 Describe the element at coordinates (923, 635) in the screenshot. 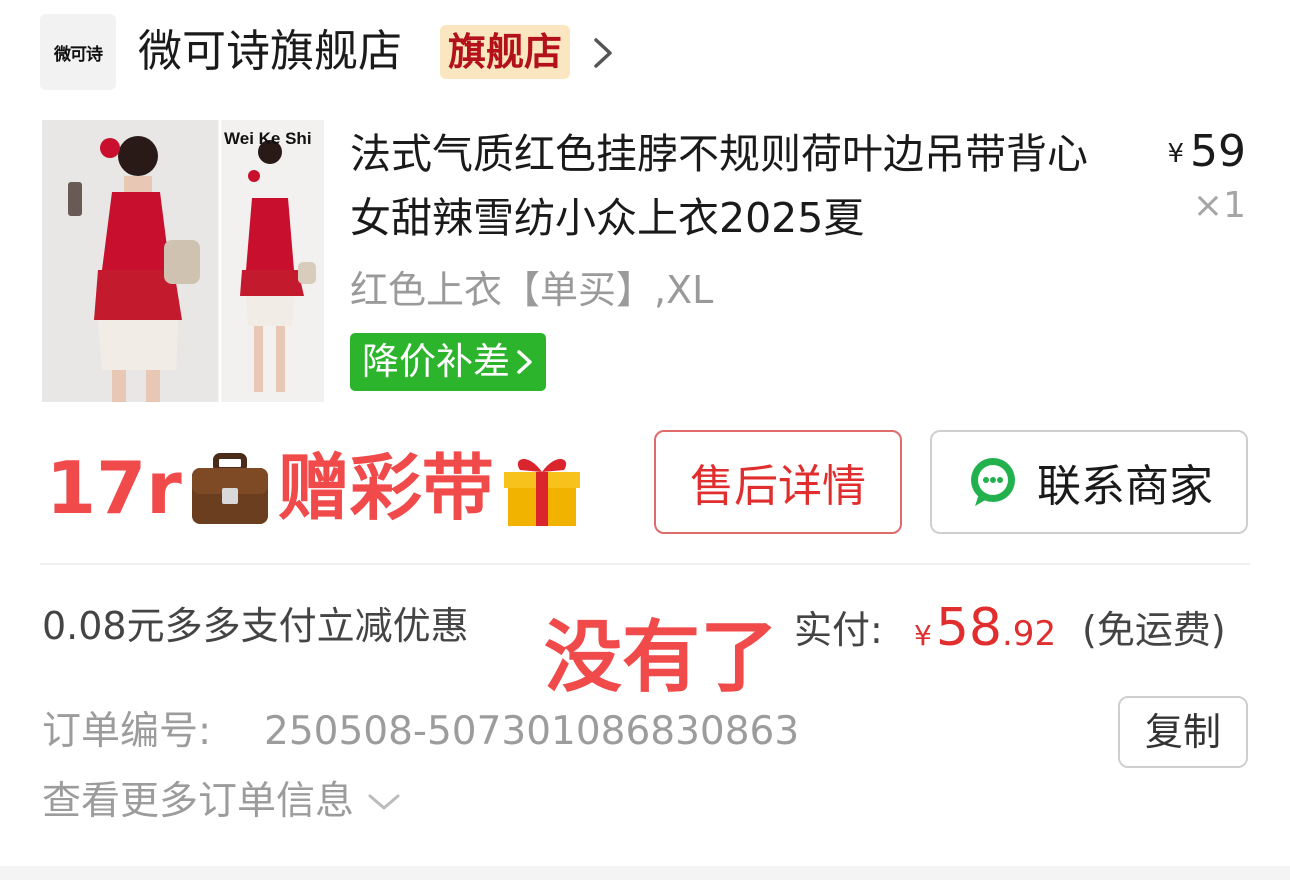

I see `paid-currency: ¥` at that location.